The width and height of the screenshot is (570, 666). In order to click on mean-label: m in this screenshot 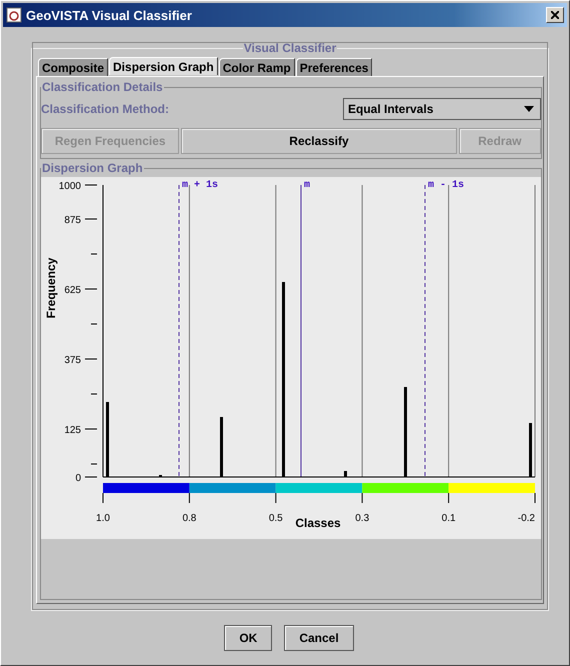, I will do `click(307, 185)`.